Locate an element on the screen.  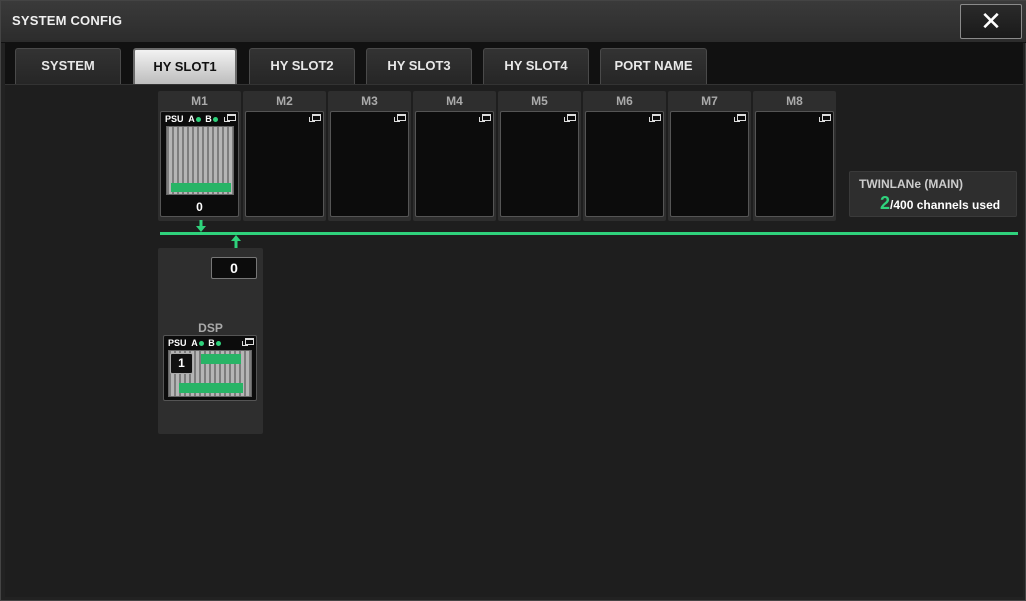
tab-system: SYSTEM is located at coordinates (68, 66).